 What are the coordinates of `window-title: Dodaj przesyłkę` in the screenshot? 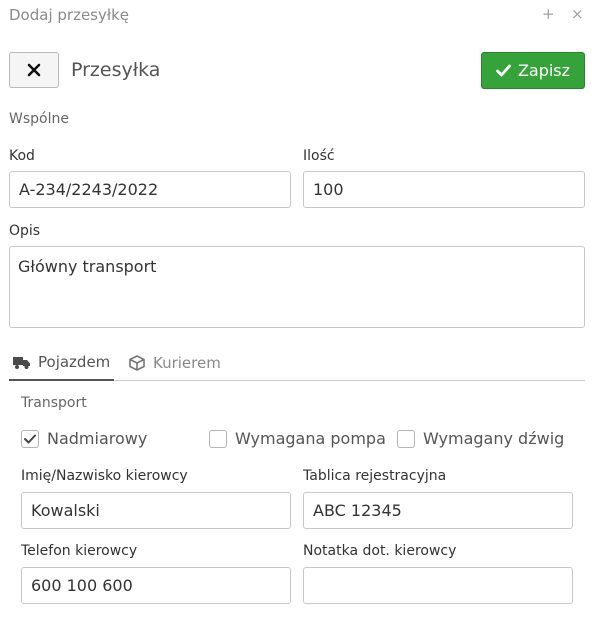 It's located at (69, 15).